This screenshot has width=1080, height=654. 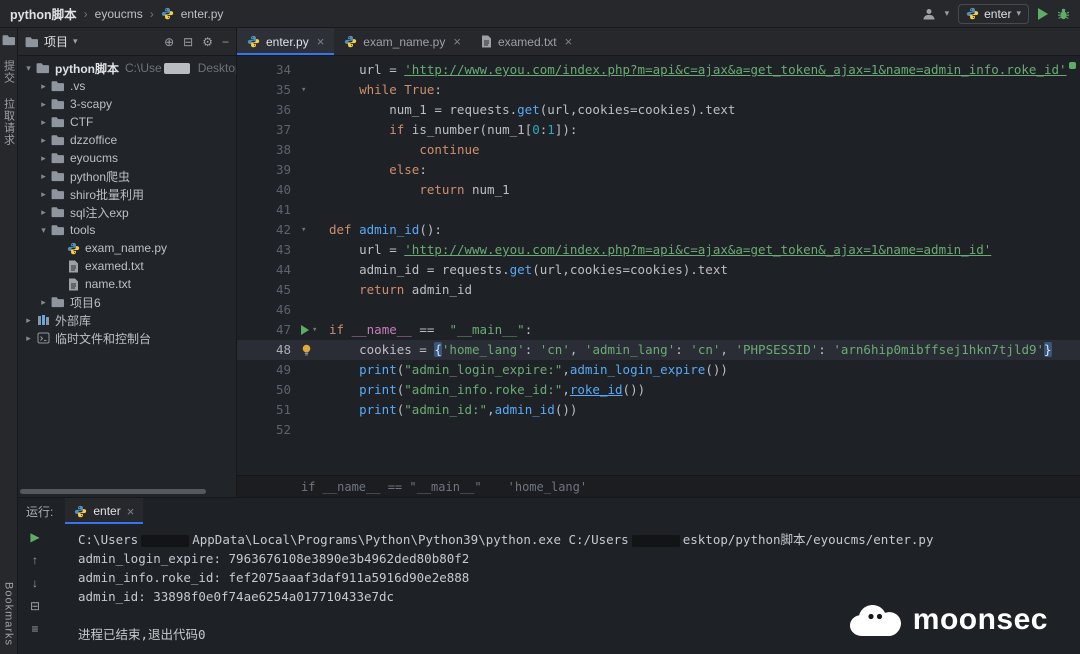 What do you see at coordinates (127, 104) in the screenshot?
I see `tree-item: ▸ 3-scapy` at bounding box center [127, 104].